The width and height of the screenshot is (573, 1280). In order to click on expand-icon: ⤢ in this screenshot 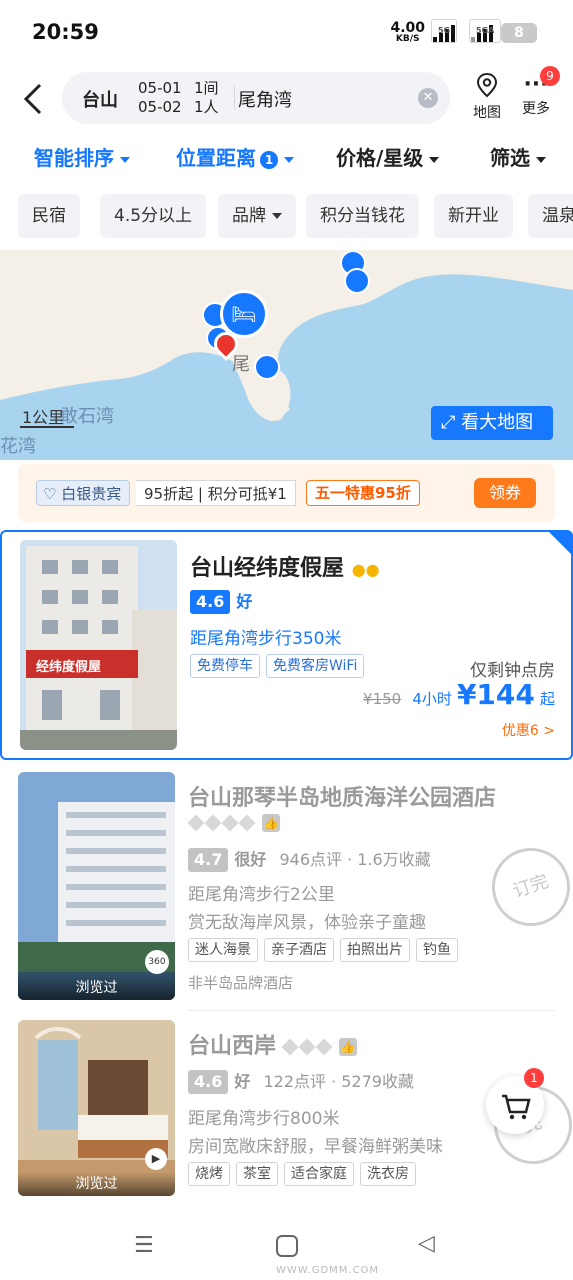, I will do `click(451, 422)`.